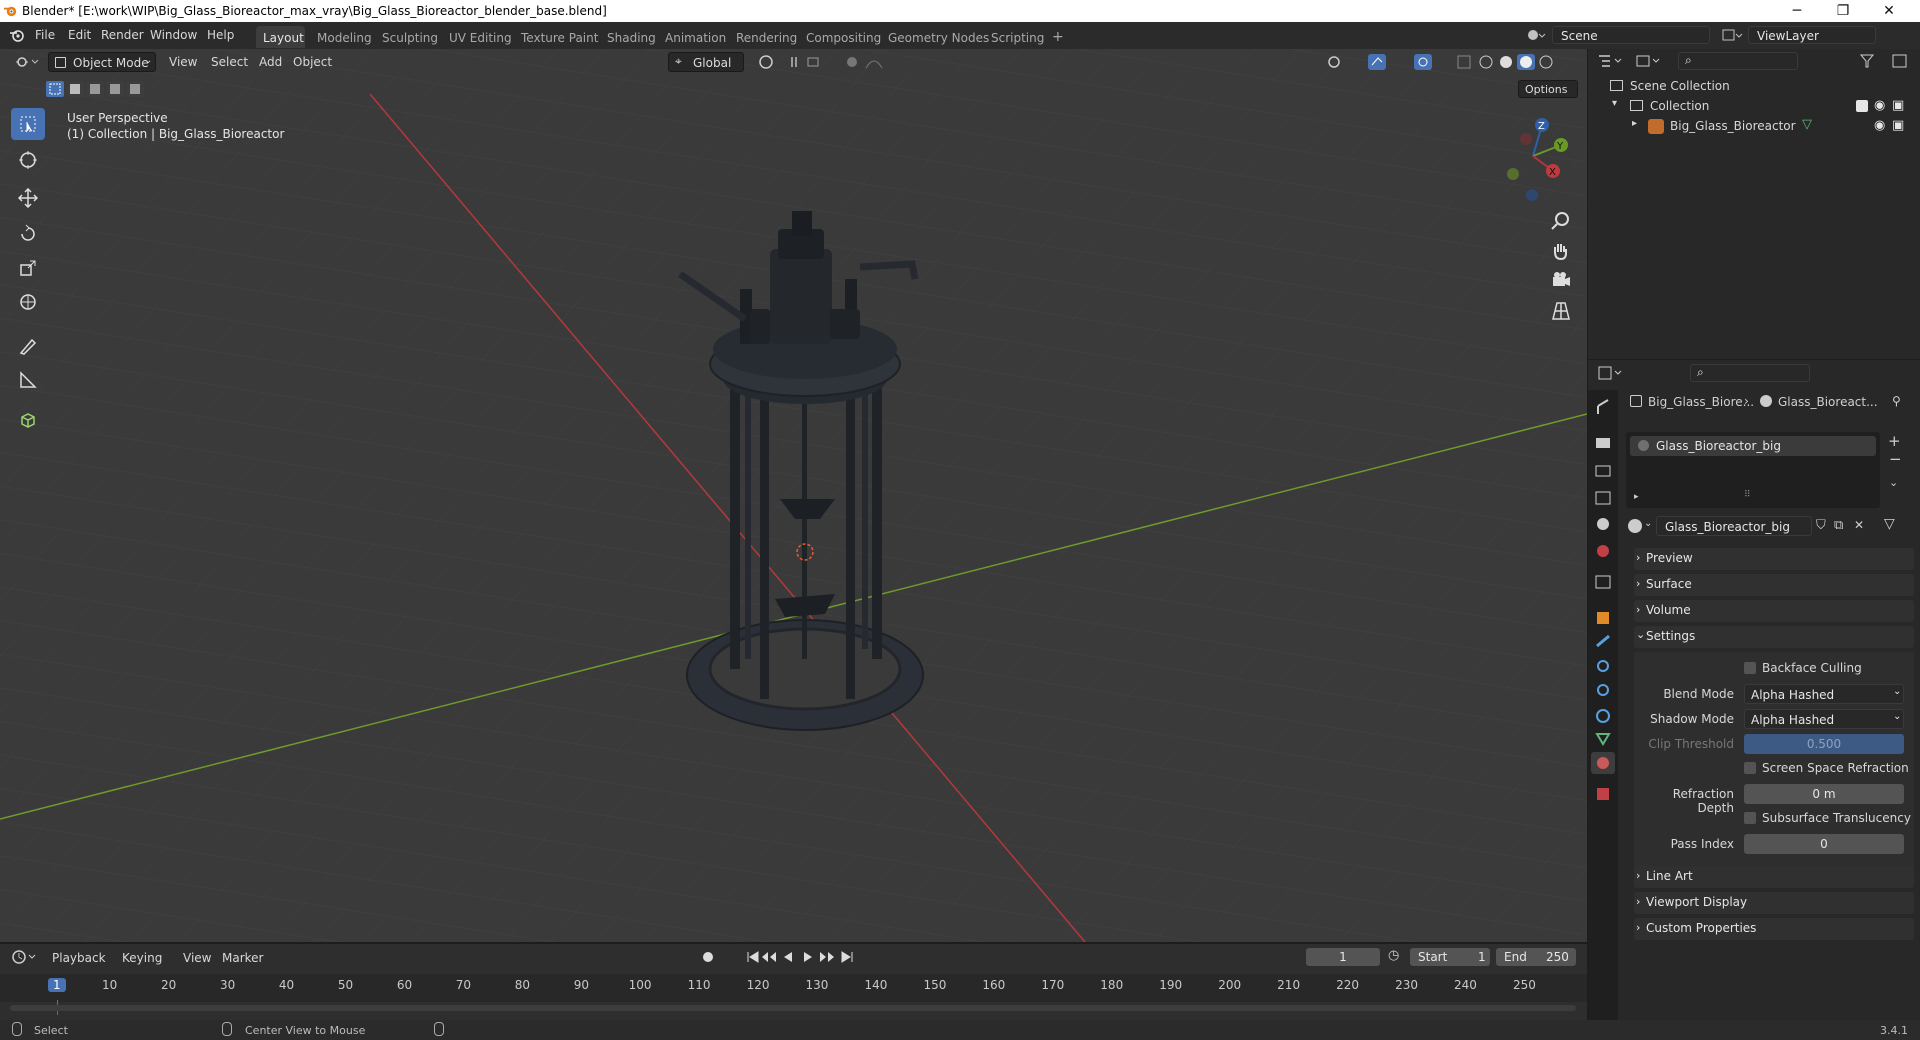 This screenshot has width=1920, height=1040. I want to click on clip-threshold-slider: 0.500, so click(1824, 744).